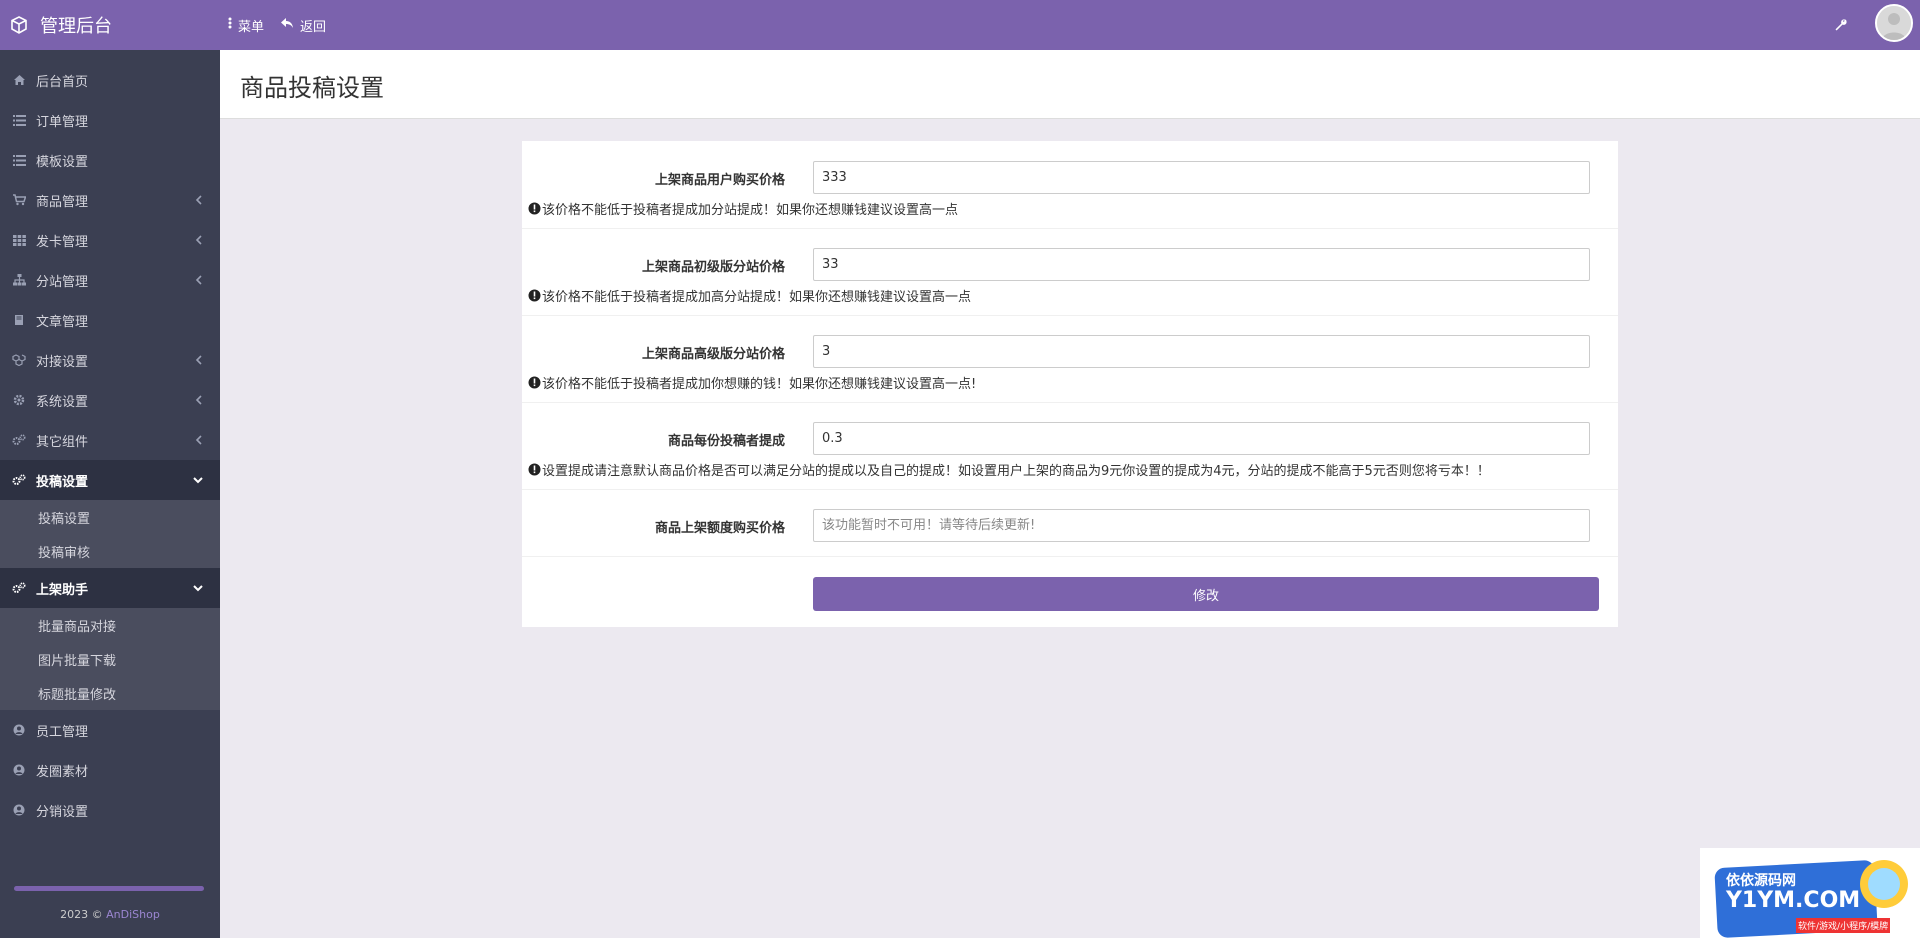 The image size is (1920, 938). I want to click on sidebar-item-system: 系统设置, so click(110, 400).